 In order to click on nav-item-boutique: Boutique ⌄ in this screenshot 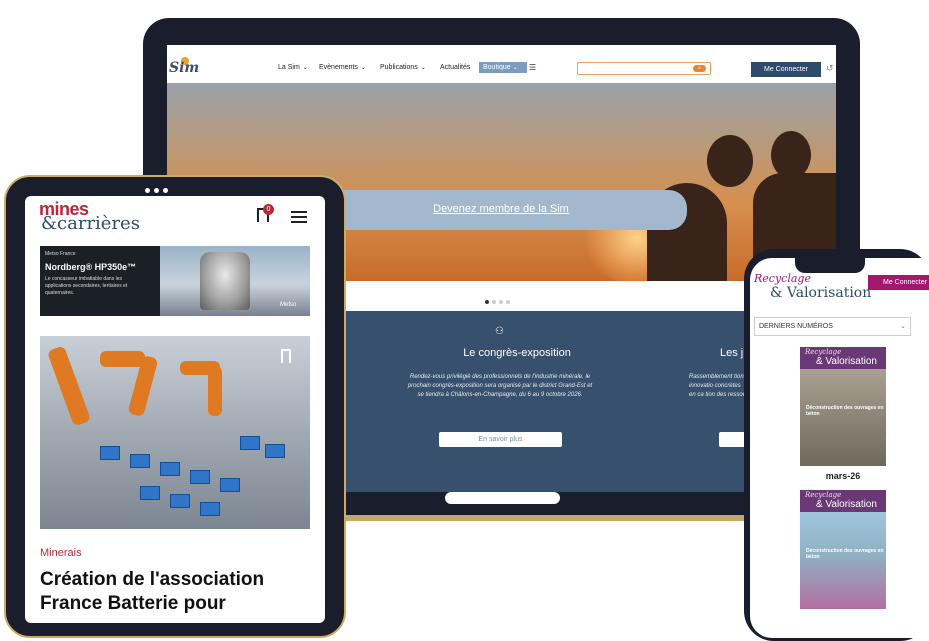, I will do `click(503, 67)`.